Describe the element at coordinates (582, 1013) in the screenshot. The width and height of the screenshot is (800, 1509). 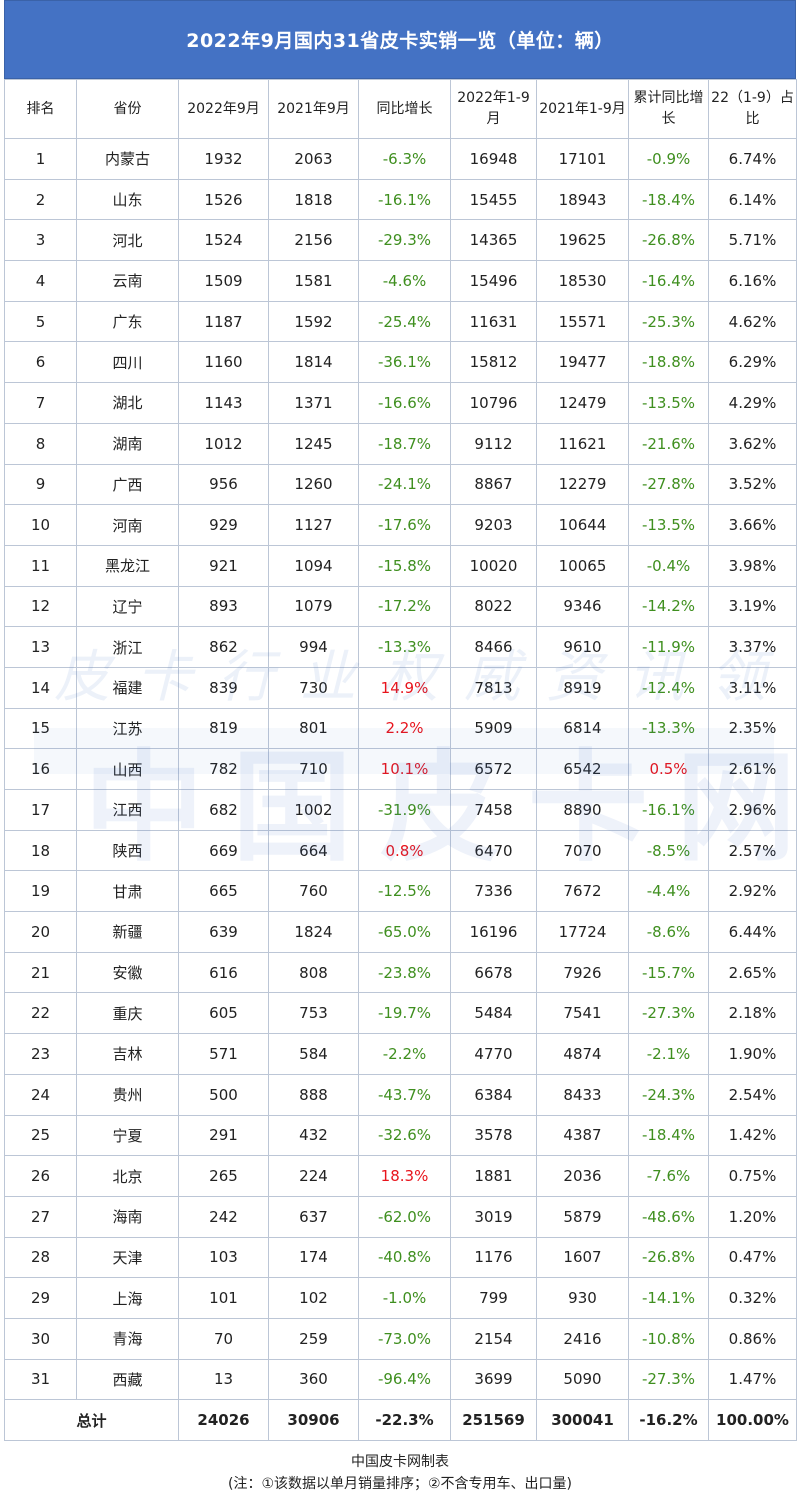
I see `cell-ytd-2021: 7541` at that location.